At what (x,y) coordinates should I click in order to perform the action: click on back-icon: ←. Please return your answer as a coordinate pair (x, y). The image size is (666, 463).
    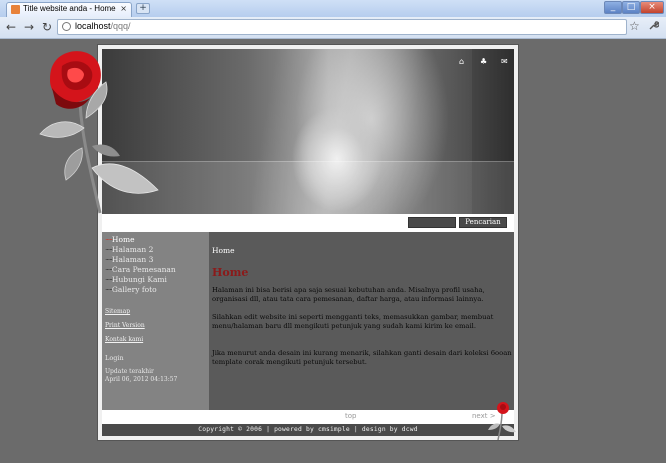
    Looking at the image, I should click on (11, 27).